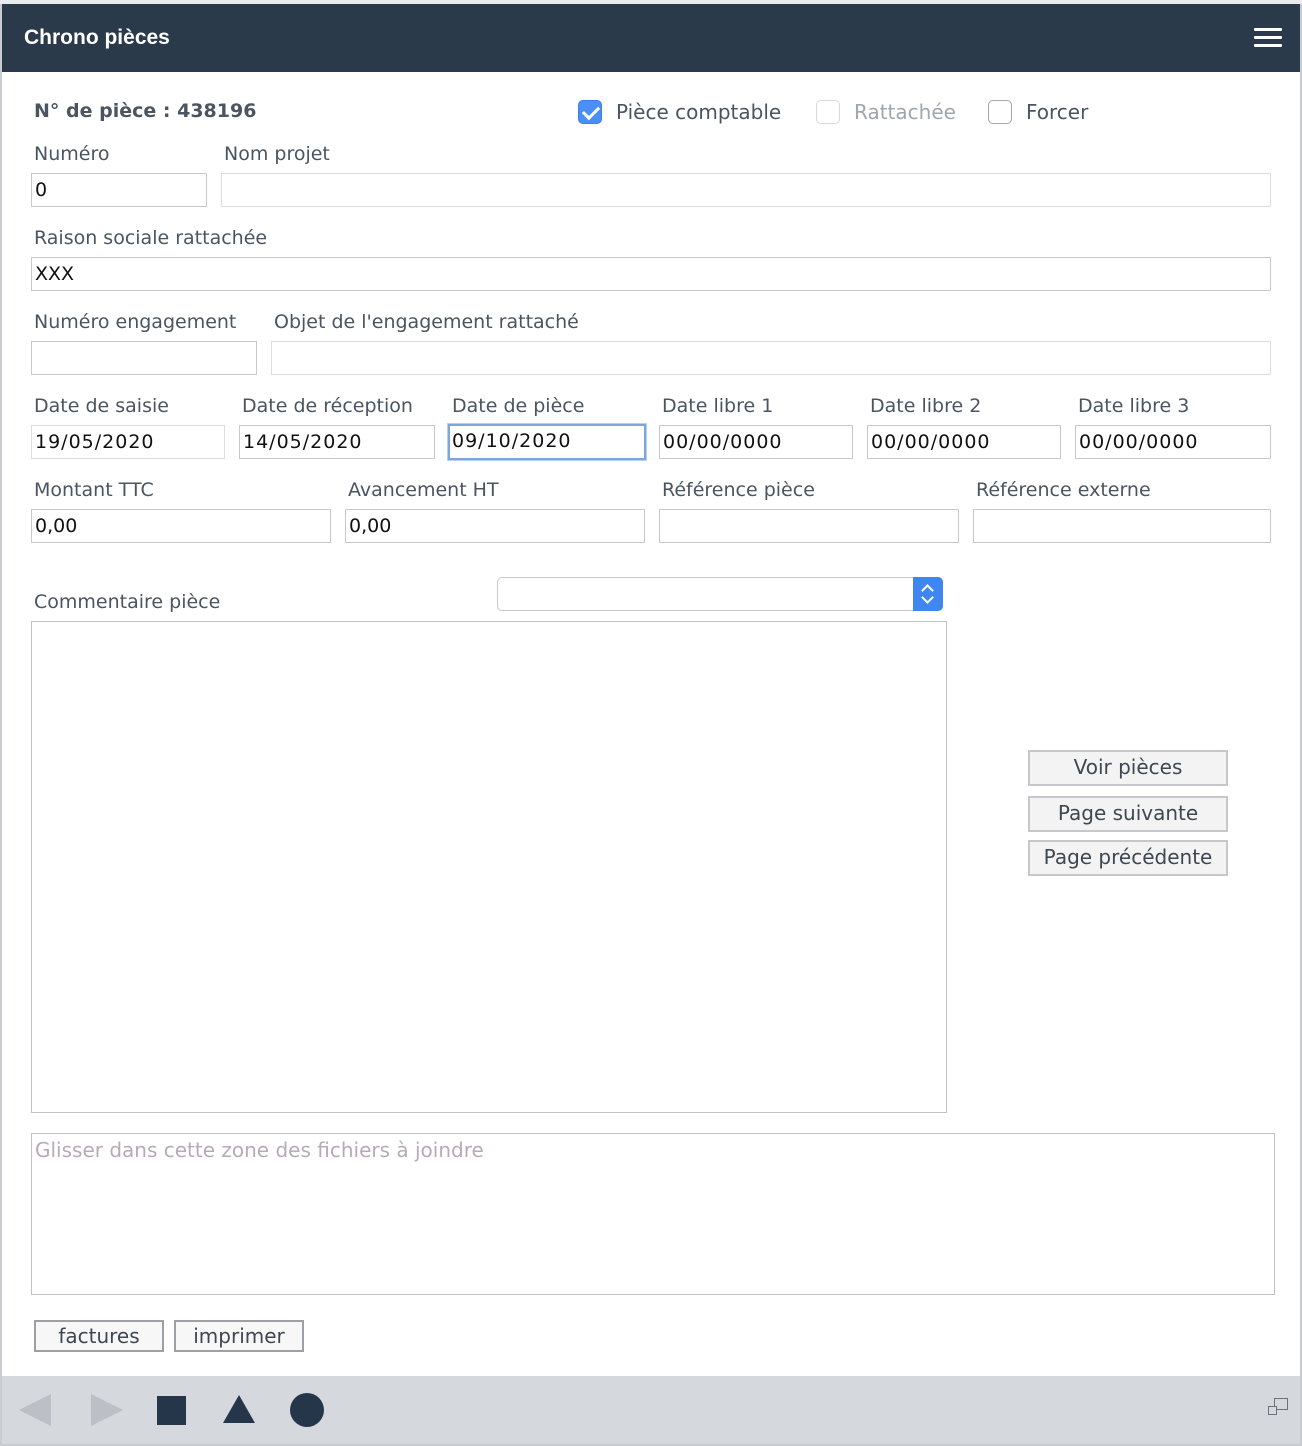 This screenshot has height=1446, width=1302. I want to click on rattachee-label: Rattachée, so click(905, 112).